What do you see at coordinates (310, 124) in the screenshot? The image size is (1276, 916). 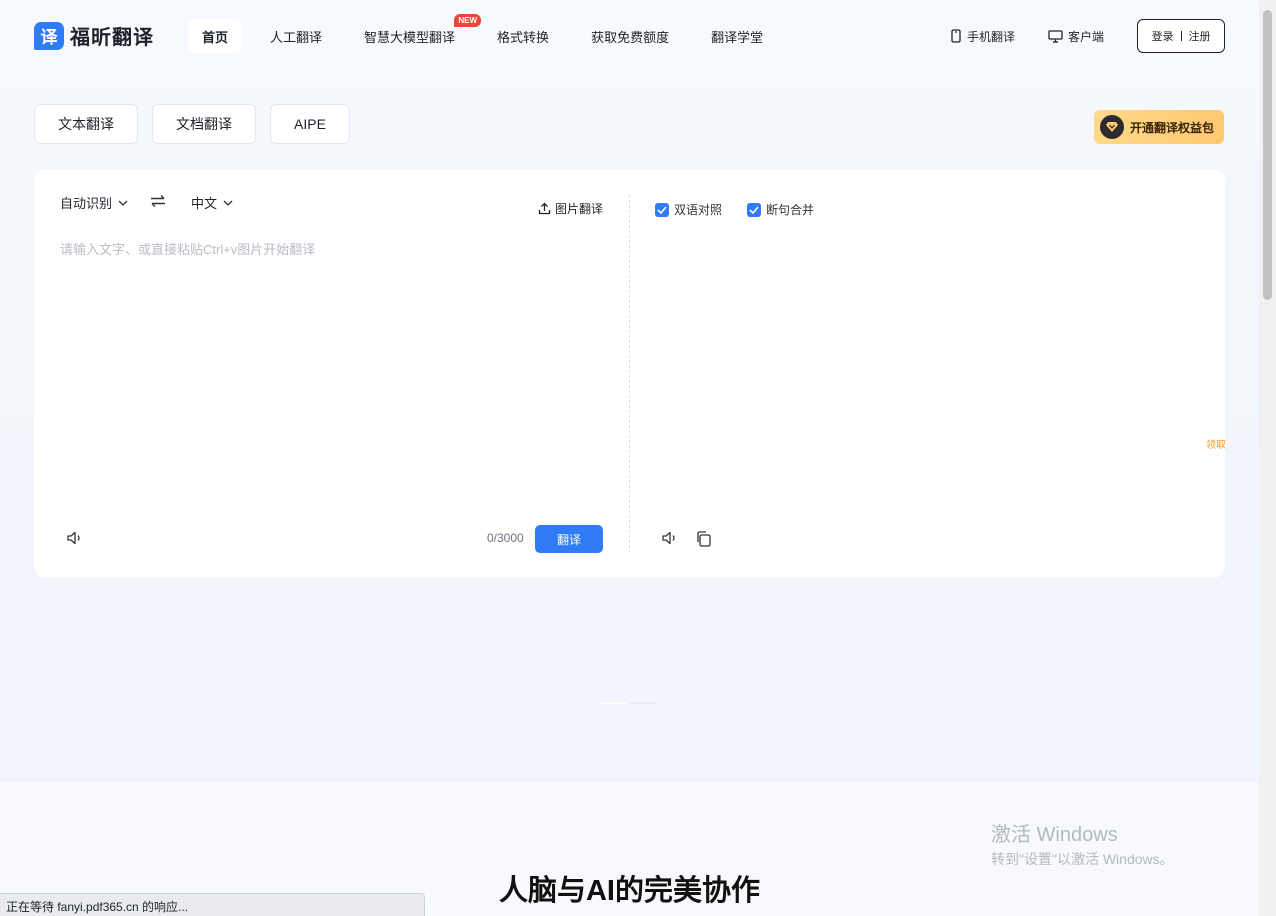 I see `tab-aipe: AIPE` at bounding box center [310, 124].